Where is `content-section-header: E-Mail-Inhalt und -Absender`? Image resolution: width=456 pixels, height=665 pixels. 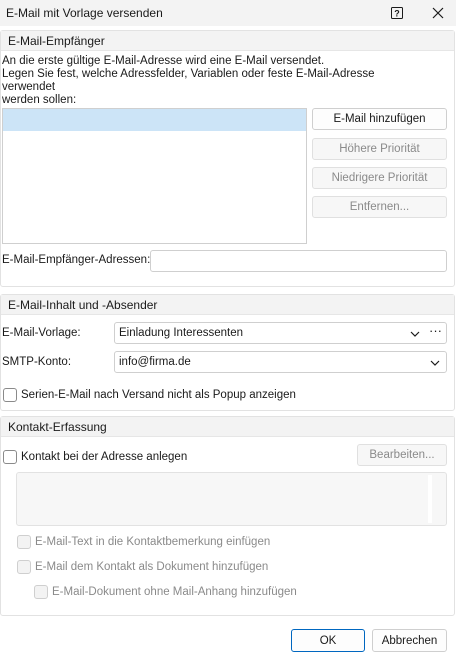
content-section-header: E-Mail-Inhalt und -Absender is located at coordinates (227, 305).